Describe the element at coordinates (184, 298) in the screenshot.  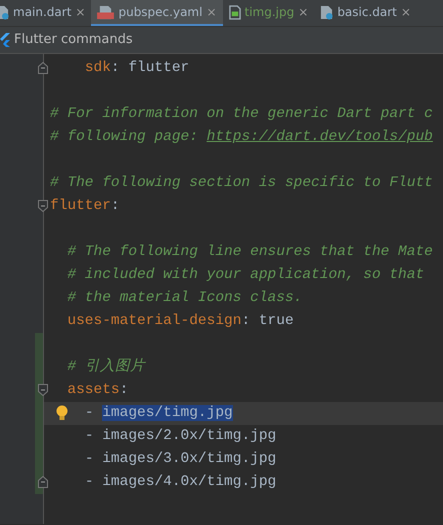
I see `code-line: # the material Icons class.` at that location.